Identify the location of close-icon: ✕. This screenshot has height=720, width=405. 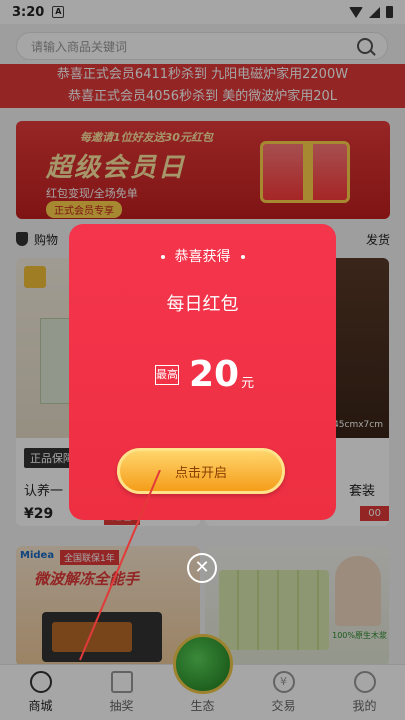
(202, 568).